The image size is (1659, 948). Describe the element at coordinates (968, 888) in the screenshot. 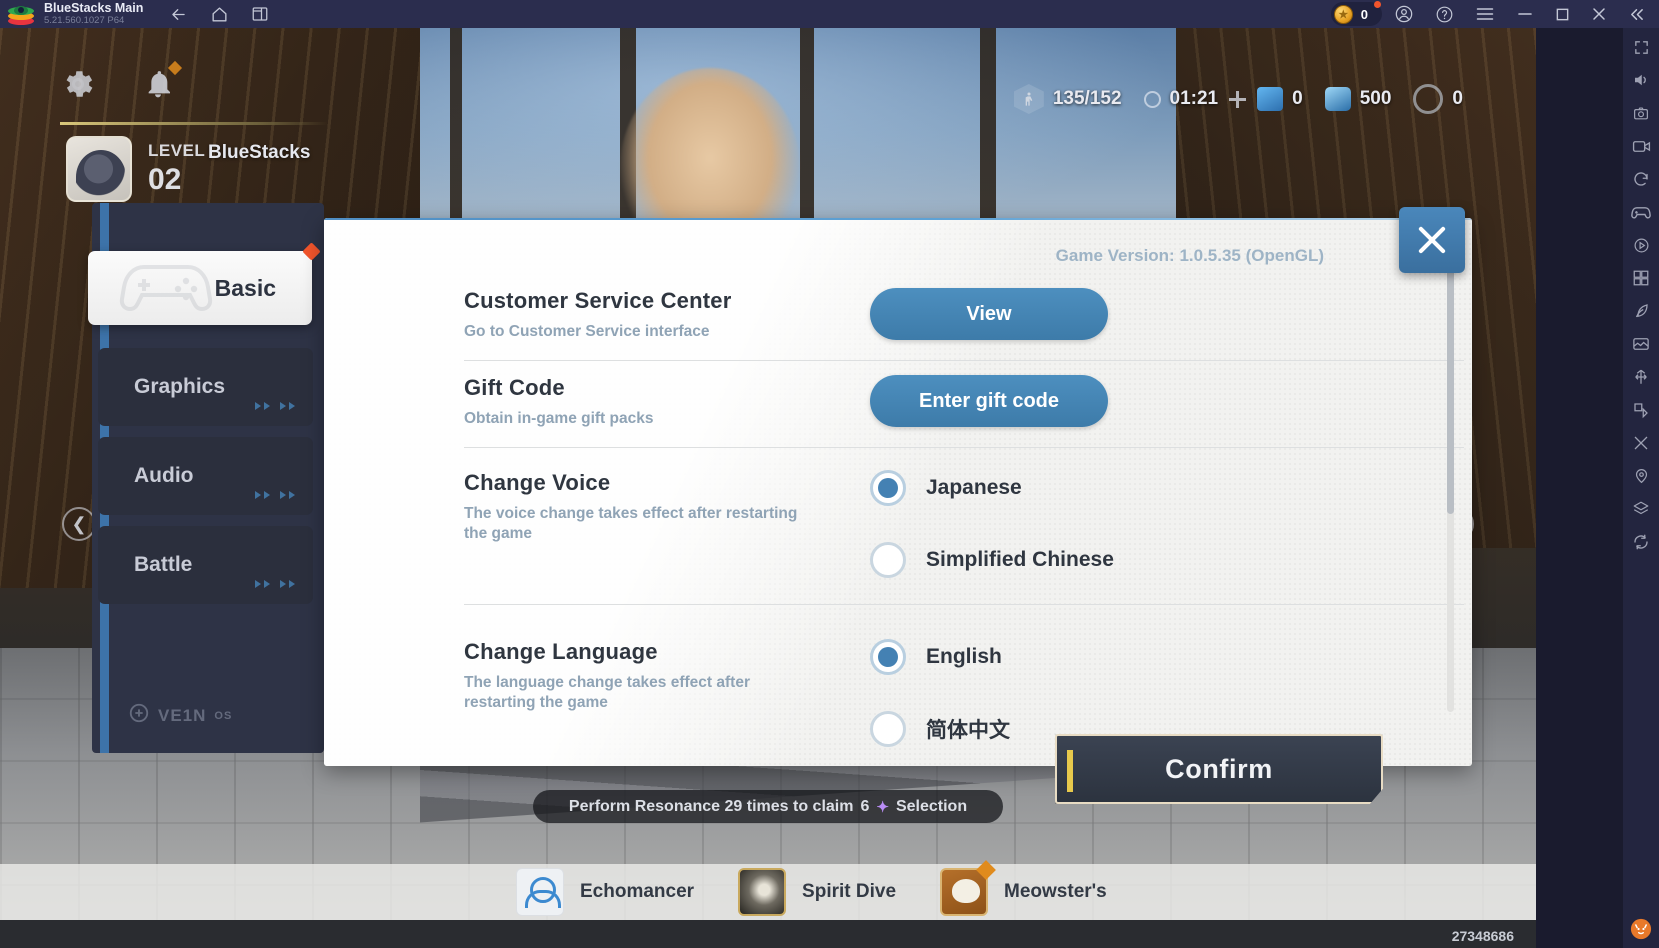

I see `meowsters-icon` at that location.